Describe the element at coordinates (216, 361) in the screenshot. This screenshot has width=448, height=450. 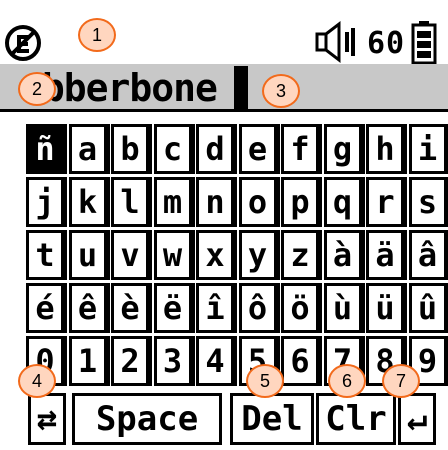
I see `key-4-4: 4` at that location.